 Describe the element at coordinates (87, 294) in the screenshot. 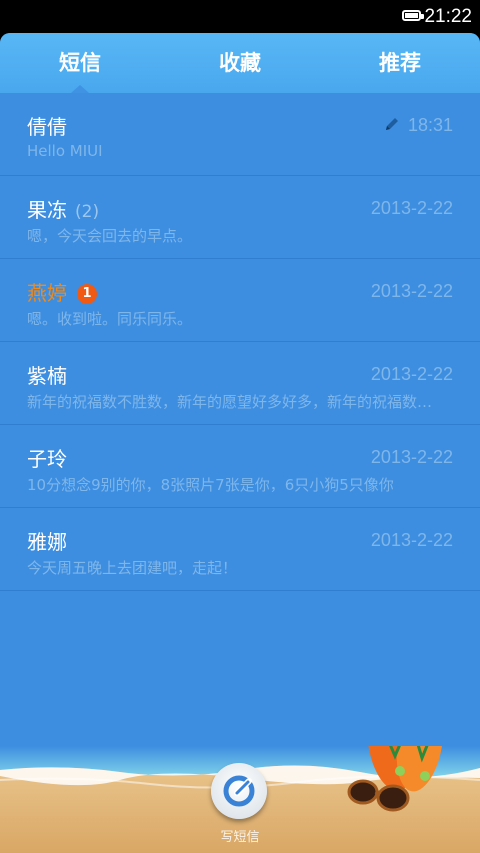

I see `unread-badge: 1` at that location.